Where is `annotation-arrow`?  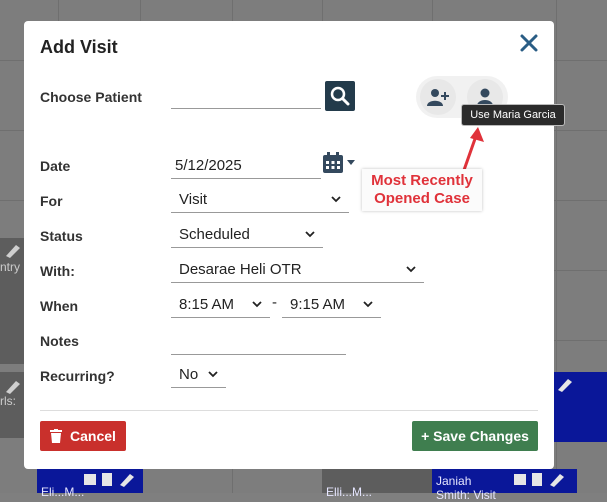
annotation-arrow is located at coordinates (469, 159).